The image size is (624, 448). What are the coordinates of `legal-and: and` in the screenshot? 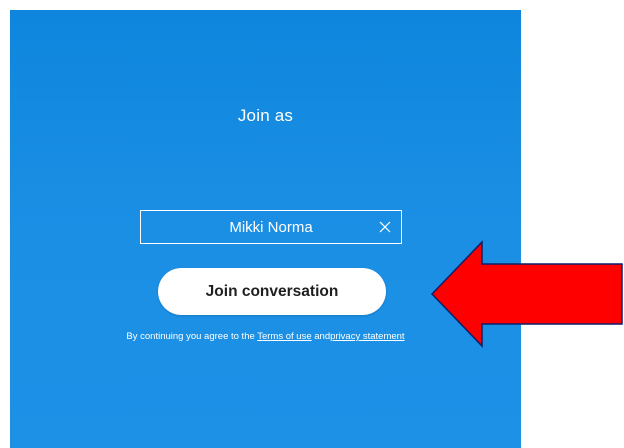 It's located at (321, 336).